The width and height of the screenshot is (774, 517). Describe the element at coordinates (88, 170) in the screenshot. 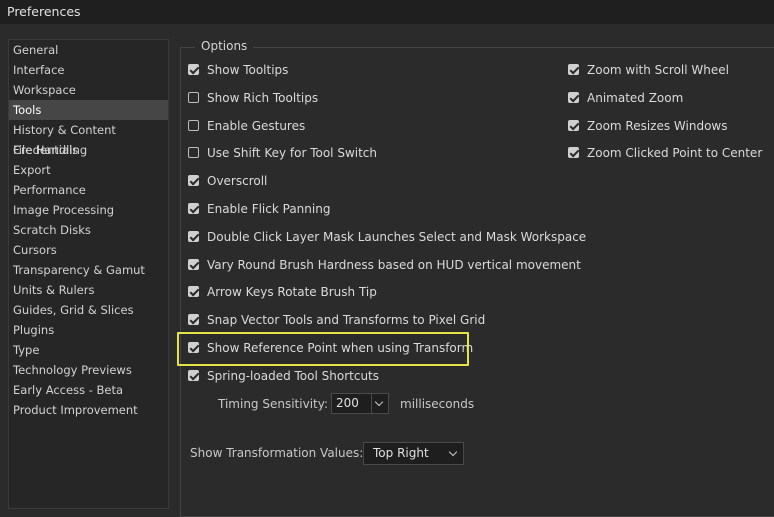

I see `sidebar-item-export: Export` at that location.